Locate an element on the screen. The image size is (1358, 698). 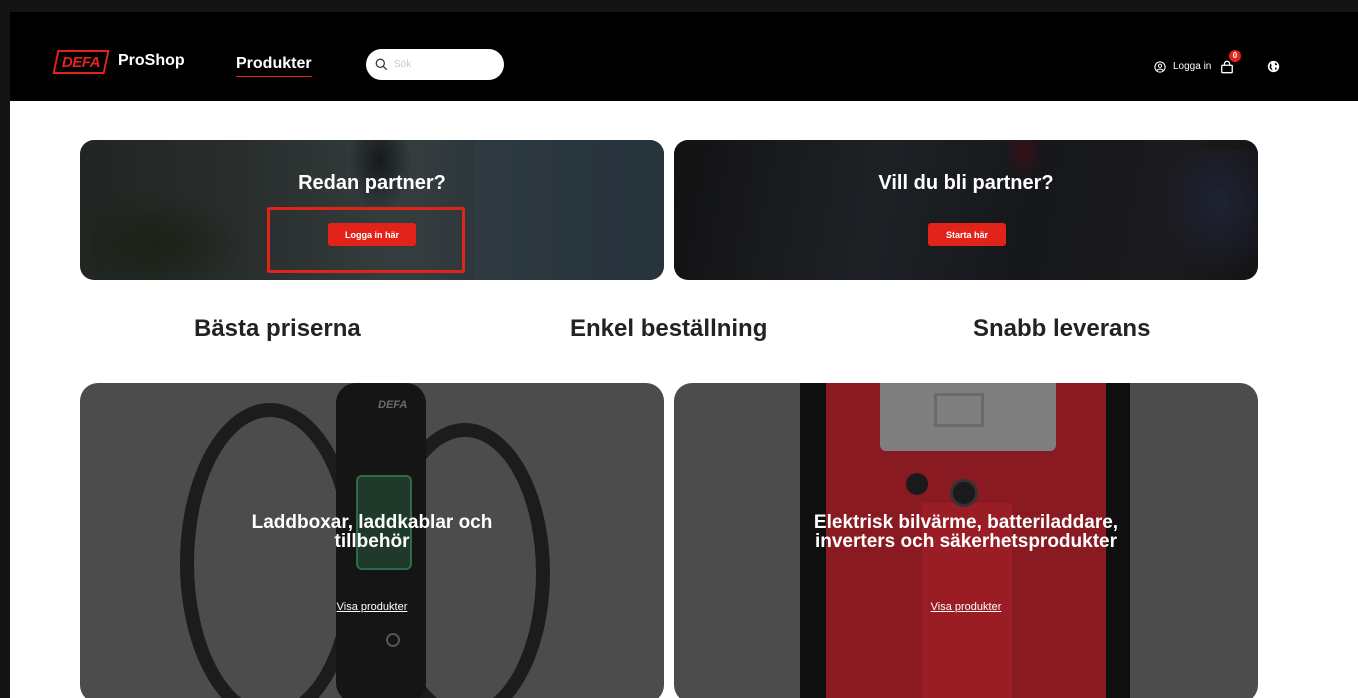
category-title: Laddboxar, laddkablar och tillbehör is located at coordinates (372, 532).